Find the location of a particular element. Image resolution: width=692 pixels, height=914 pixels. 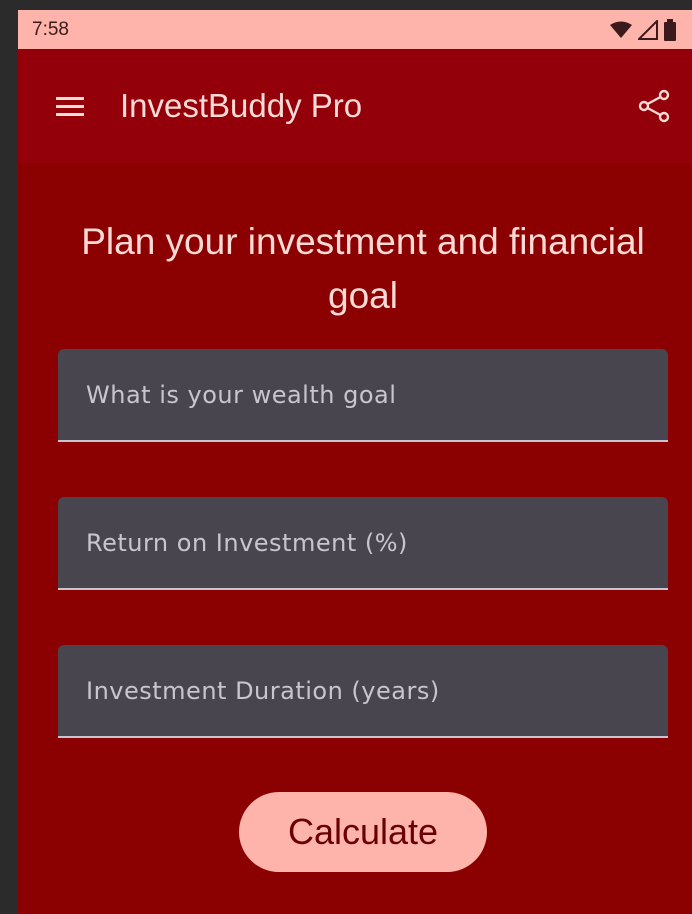

wifi-icon is located at coordinates (621, 29).